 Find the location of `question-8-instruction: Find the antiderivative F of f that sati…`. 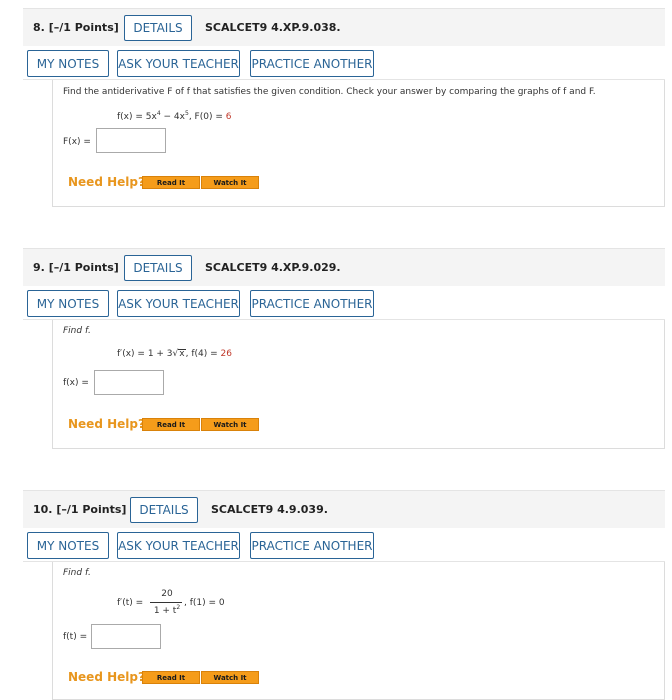

question-8-instruction: Find the antiderivative F of f that sati… is located at coordinates (329, 92).